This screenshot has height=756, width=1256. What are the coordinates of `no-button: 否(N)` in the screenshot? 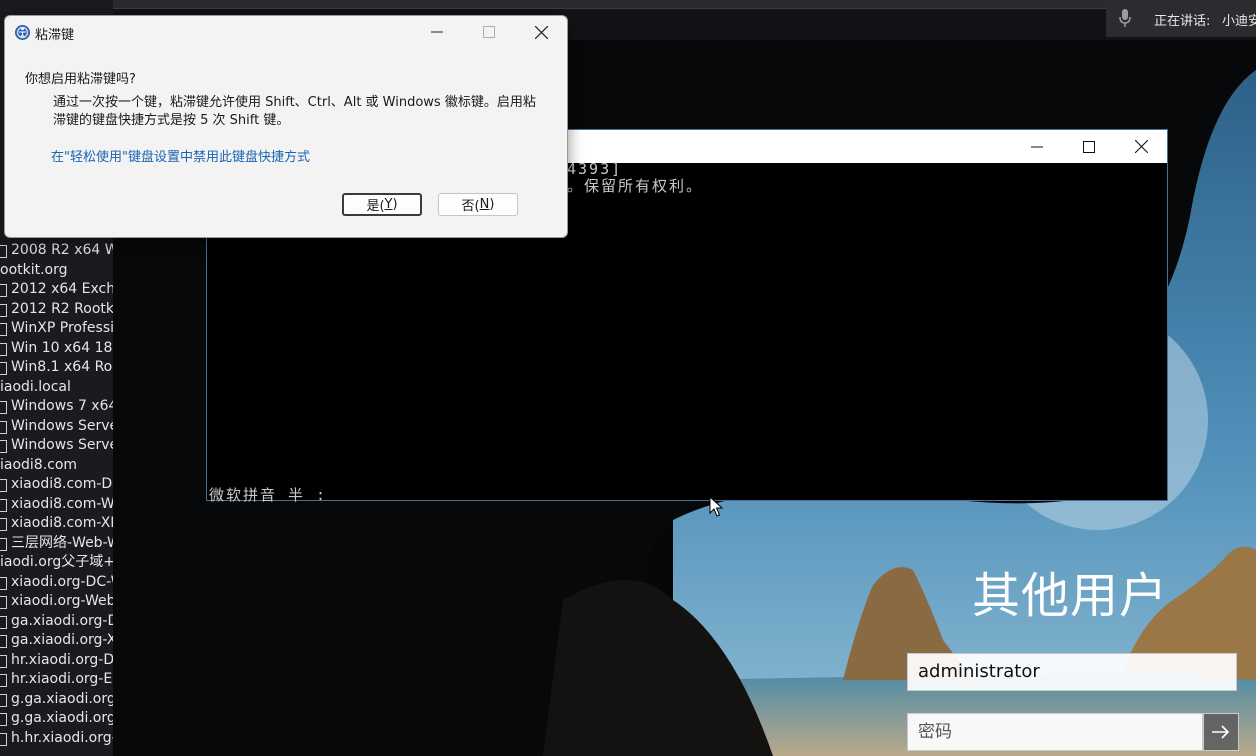 It's located at (478, 204).